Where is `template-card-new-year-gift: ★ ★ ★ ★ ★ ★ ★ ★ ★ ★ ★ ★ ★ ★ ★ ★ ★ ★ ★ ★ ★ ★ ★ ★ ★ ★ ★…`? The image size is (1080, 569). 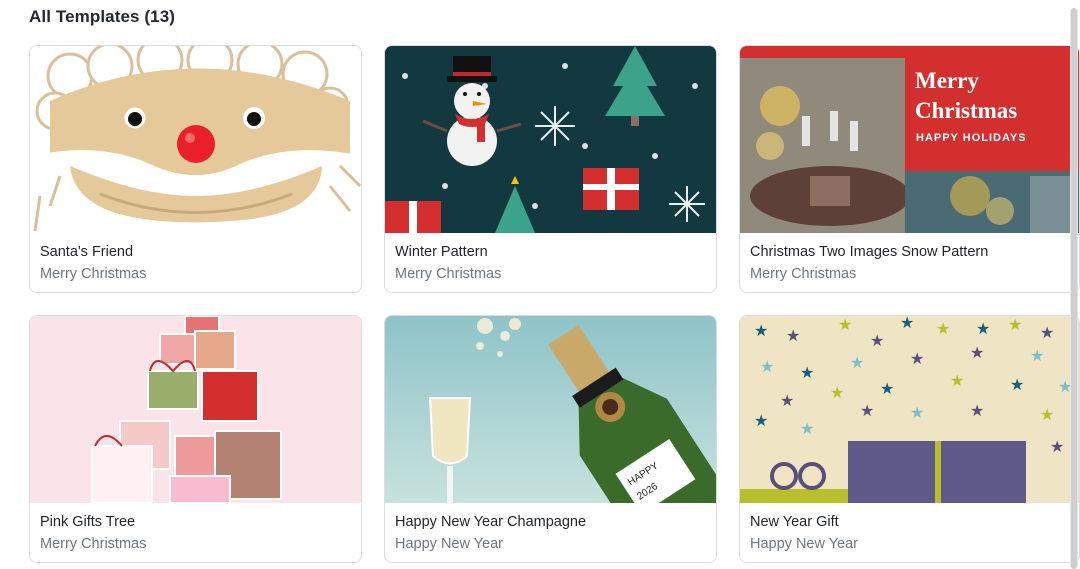
template-card-new-year-gift: ★ ★ ★ ★ ★ ★ ★ ★ ★ ★ ★ ★ ★ ★ ★ ★ ★ ★ ★ ★ ★ ★ ★ ★ ★ ★ ★… is located at coordinates (909, 439).